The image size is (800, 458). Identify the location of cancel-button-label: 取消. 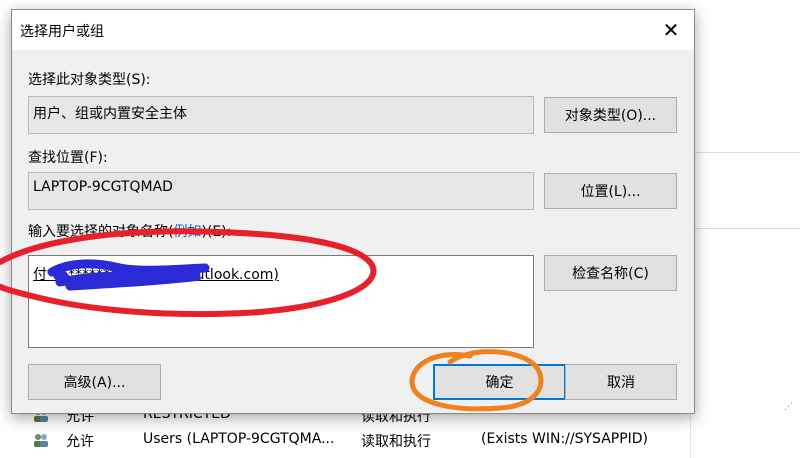
(621, 383).